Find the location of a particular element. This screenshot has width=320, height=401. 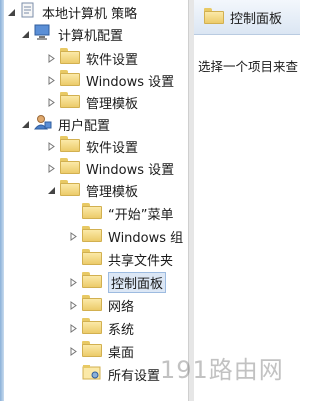

tree-item-label: 计算机配置 is located at coordinates (91, 36).